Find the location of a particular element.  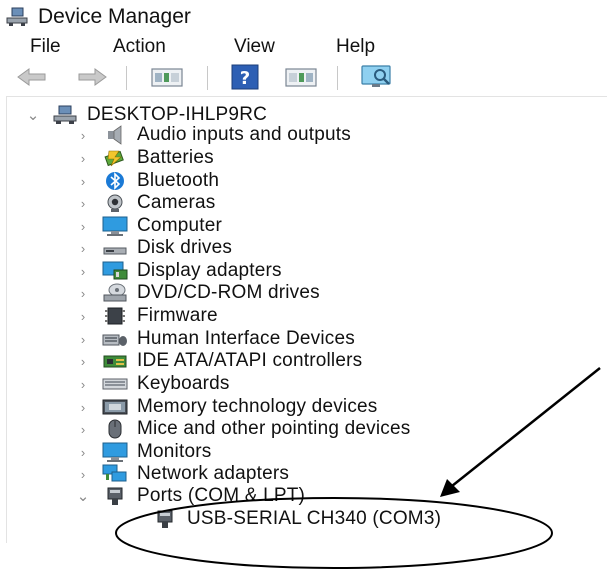

tree-item-network: › Network adapters is located at coordinates (182, 474).